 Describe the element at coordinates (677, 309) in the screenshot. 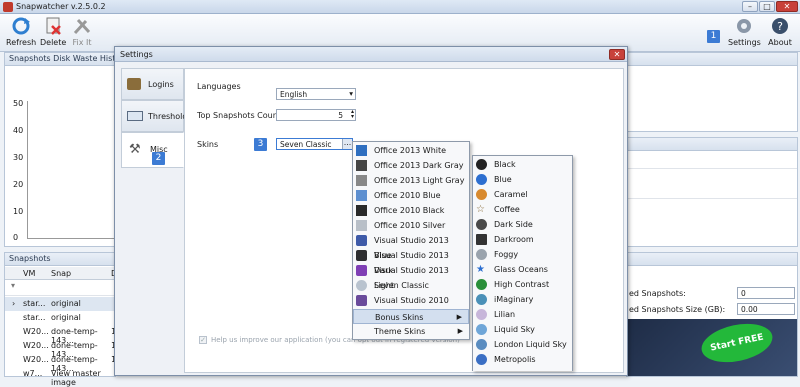

I see `dead-snapshots-size-label: ed Snapshots Size (GB):` at that location.